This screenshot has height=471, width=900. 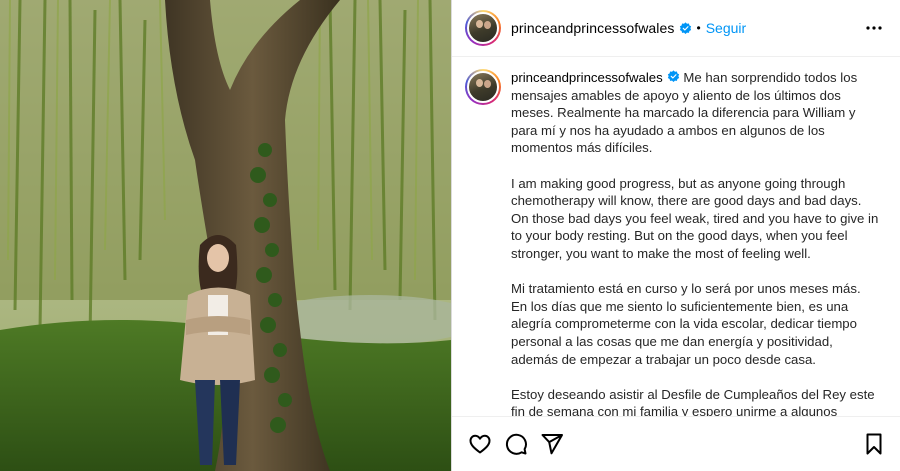 What do you see at coordinates (552, 444) in the screenshot?
I see `share-icon` at bounding box center [552, 444].